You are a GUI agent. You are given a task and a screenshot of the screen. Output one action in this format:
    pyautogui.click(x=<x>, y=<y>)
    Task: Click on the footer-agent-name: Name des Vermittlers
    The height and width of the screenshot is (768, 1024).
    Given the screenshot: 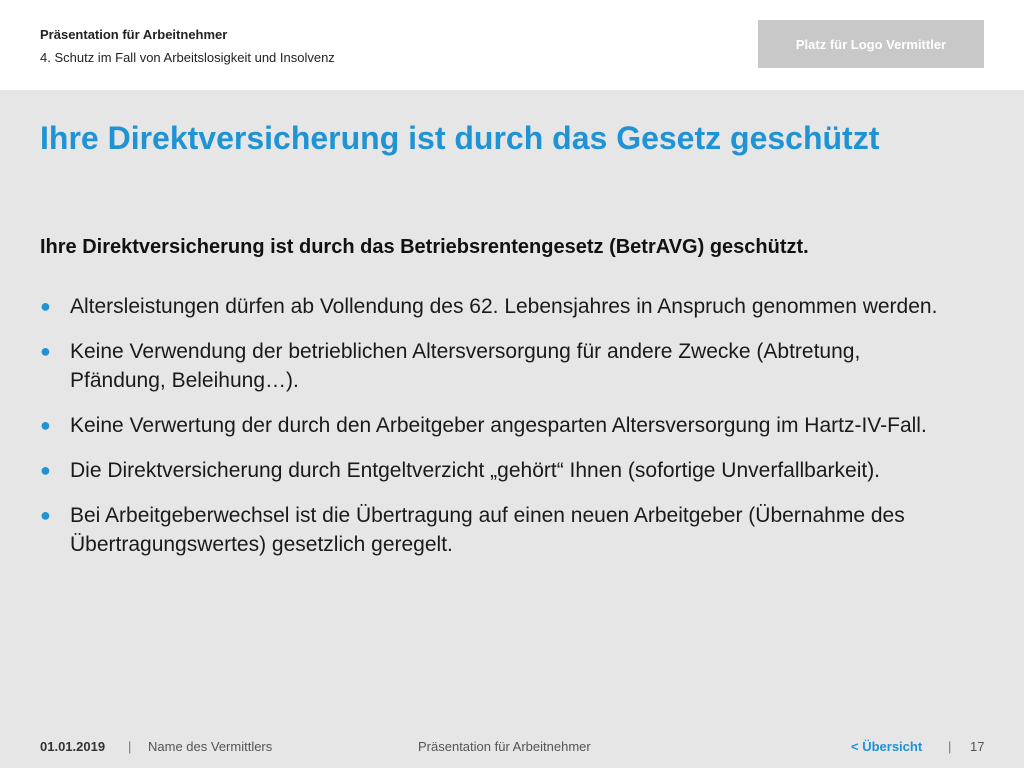 What is the action you would take?
    pyautogui.click(x=210, y=746)
    